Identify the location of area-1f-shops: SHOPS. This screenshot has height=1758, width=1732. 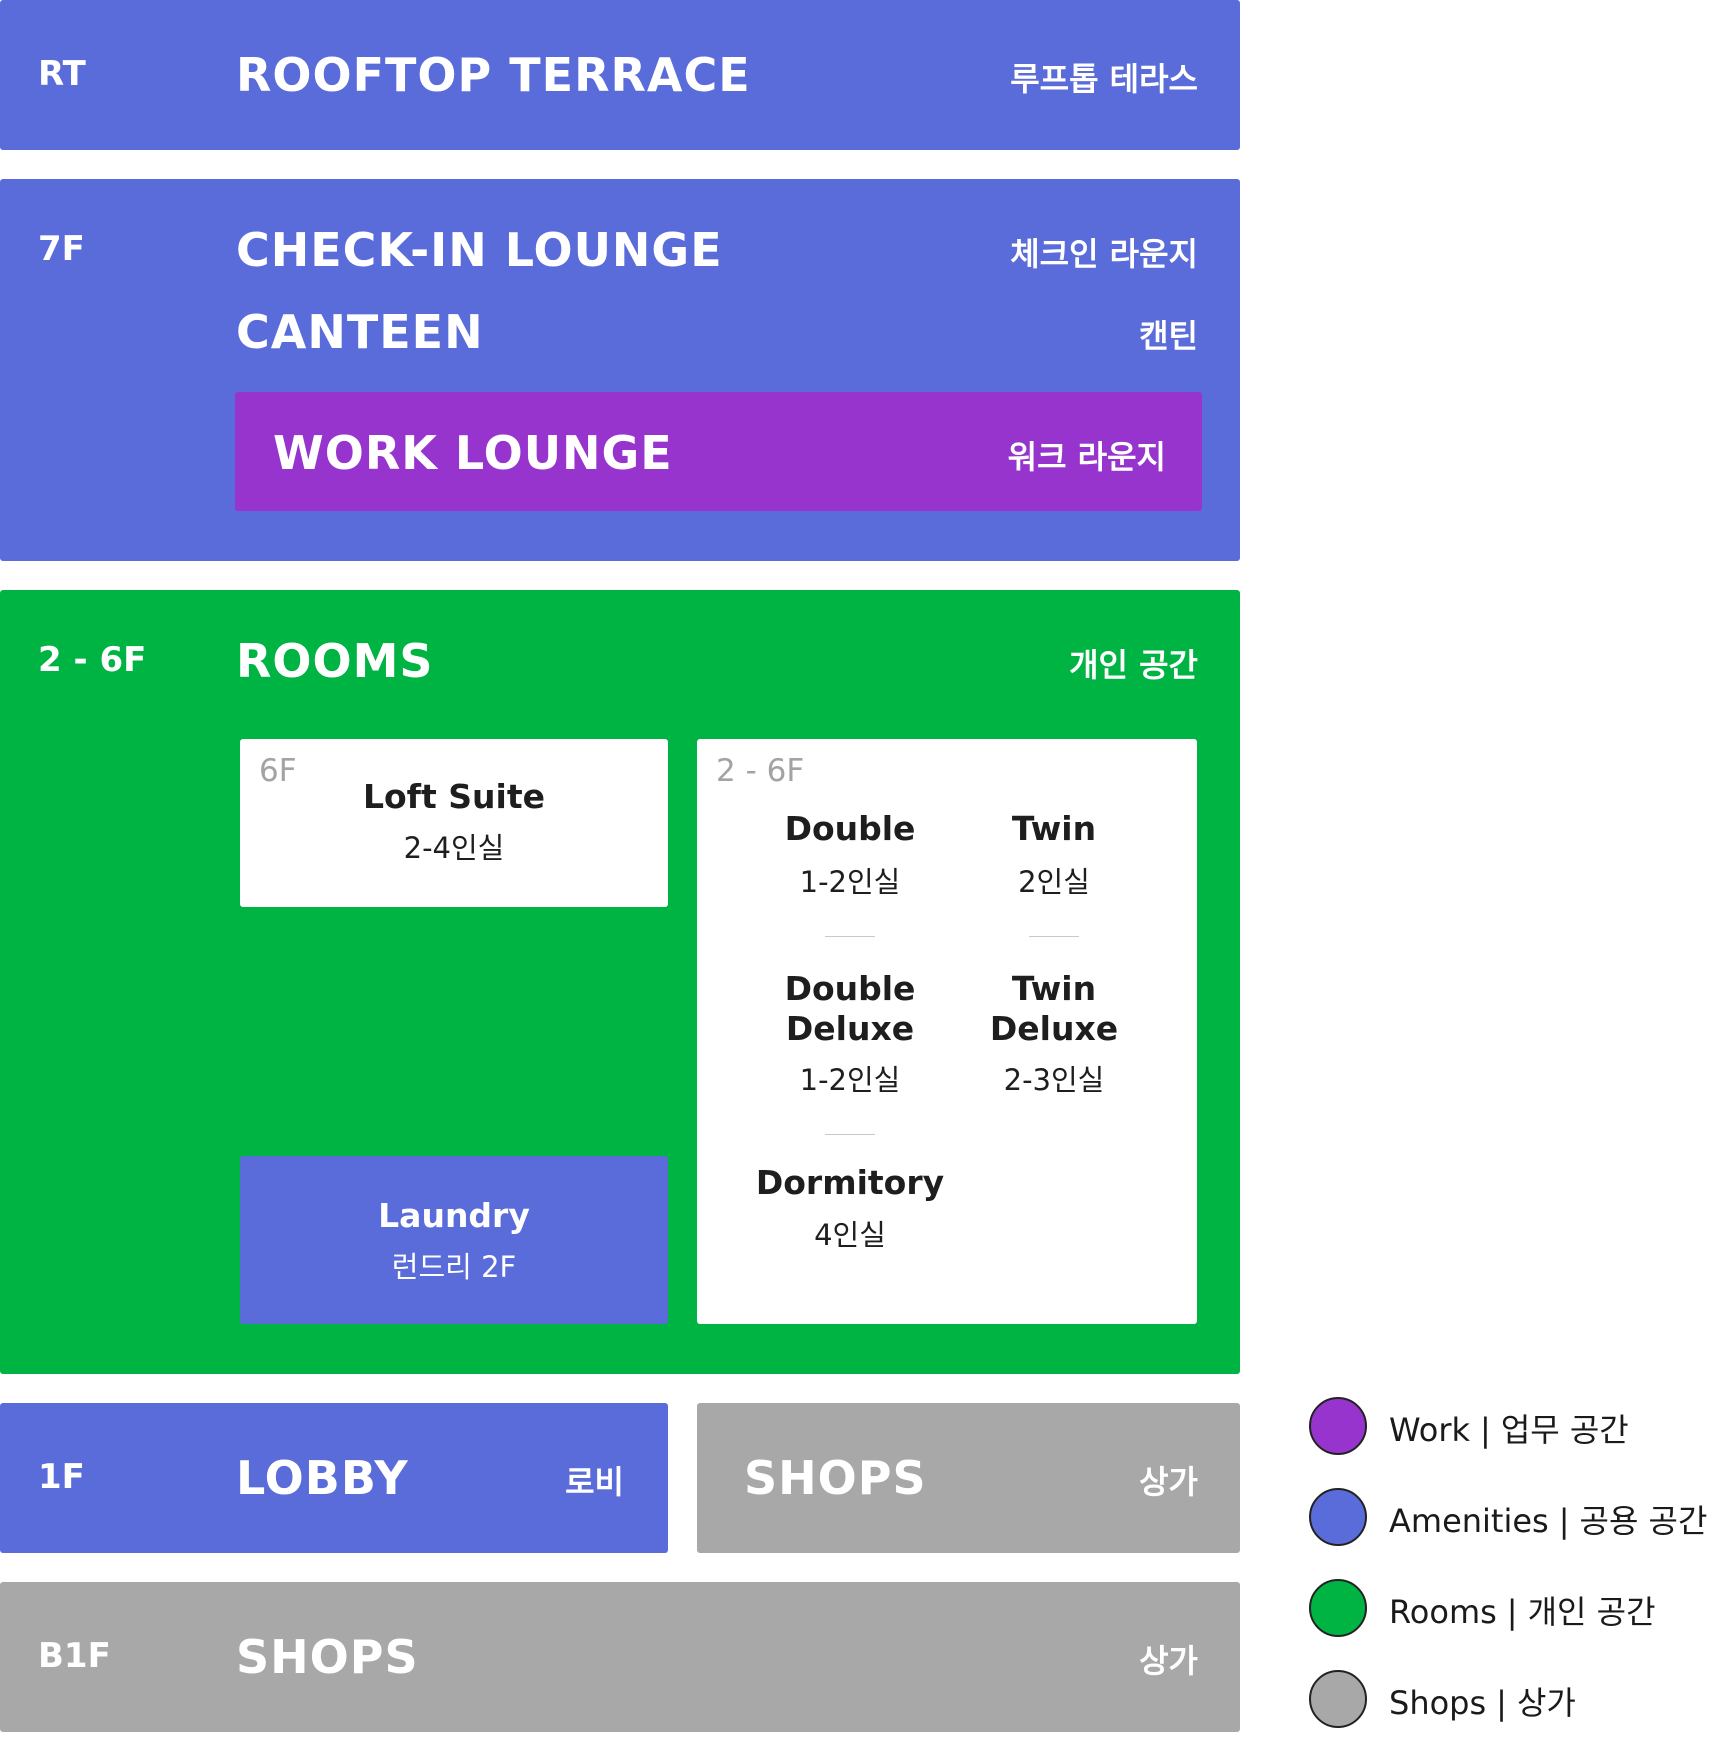
(835, 1478).